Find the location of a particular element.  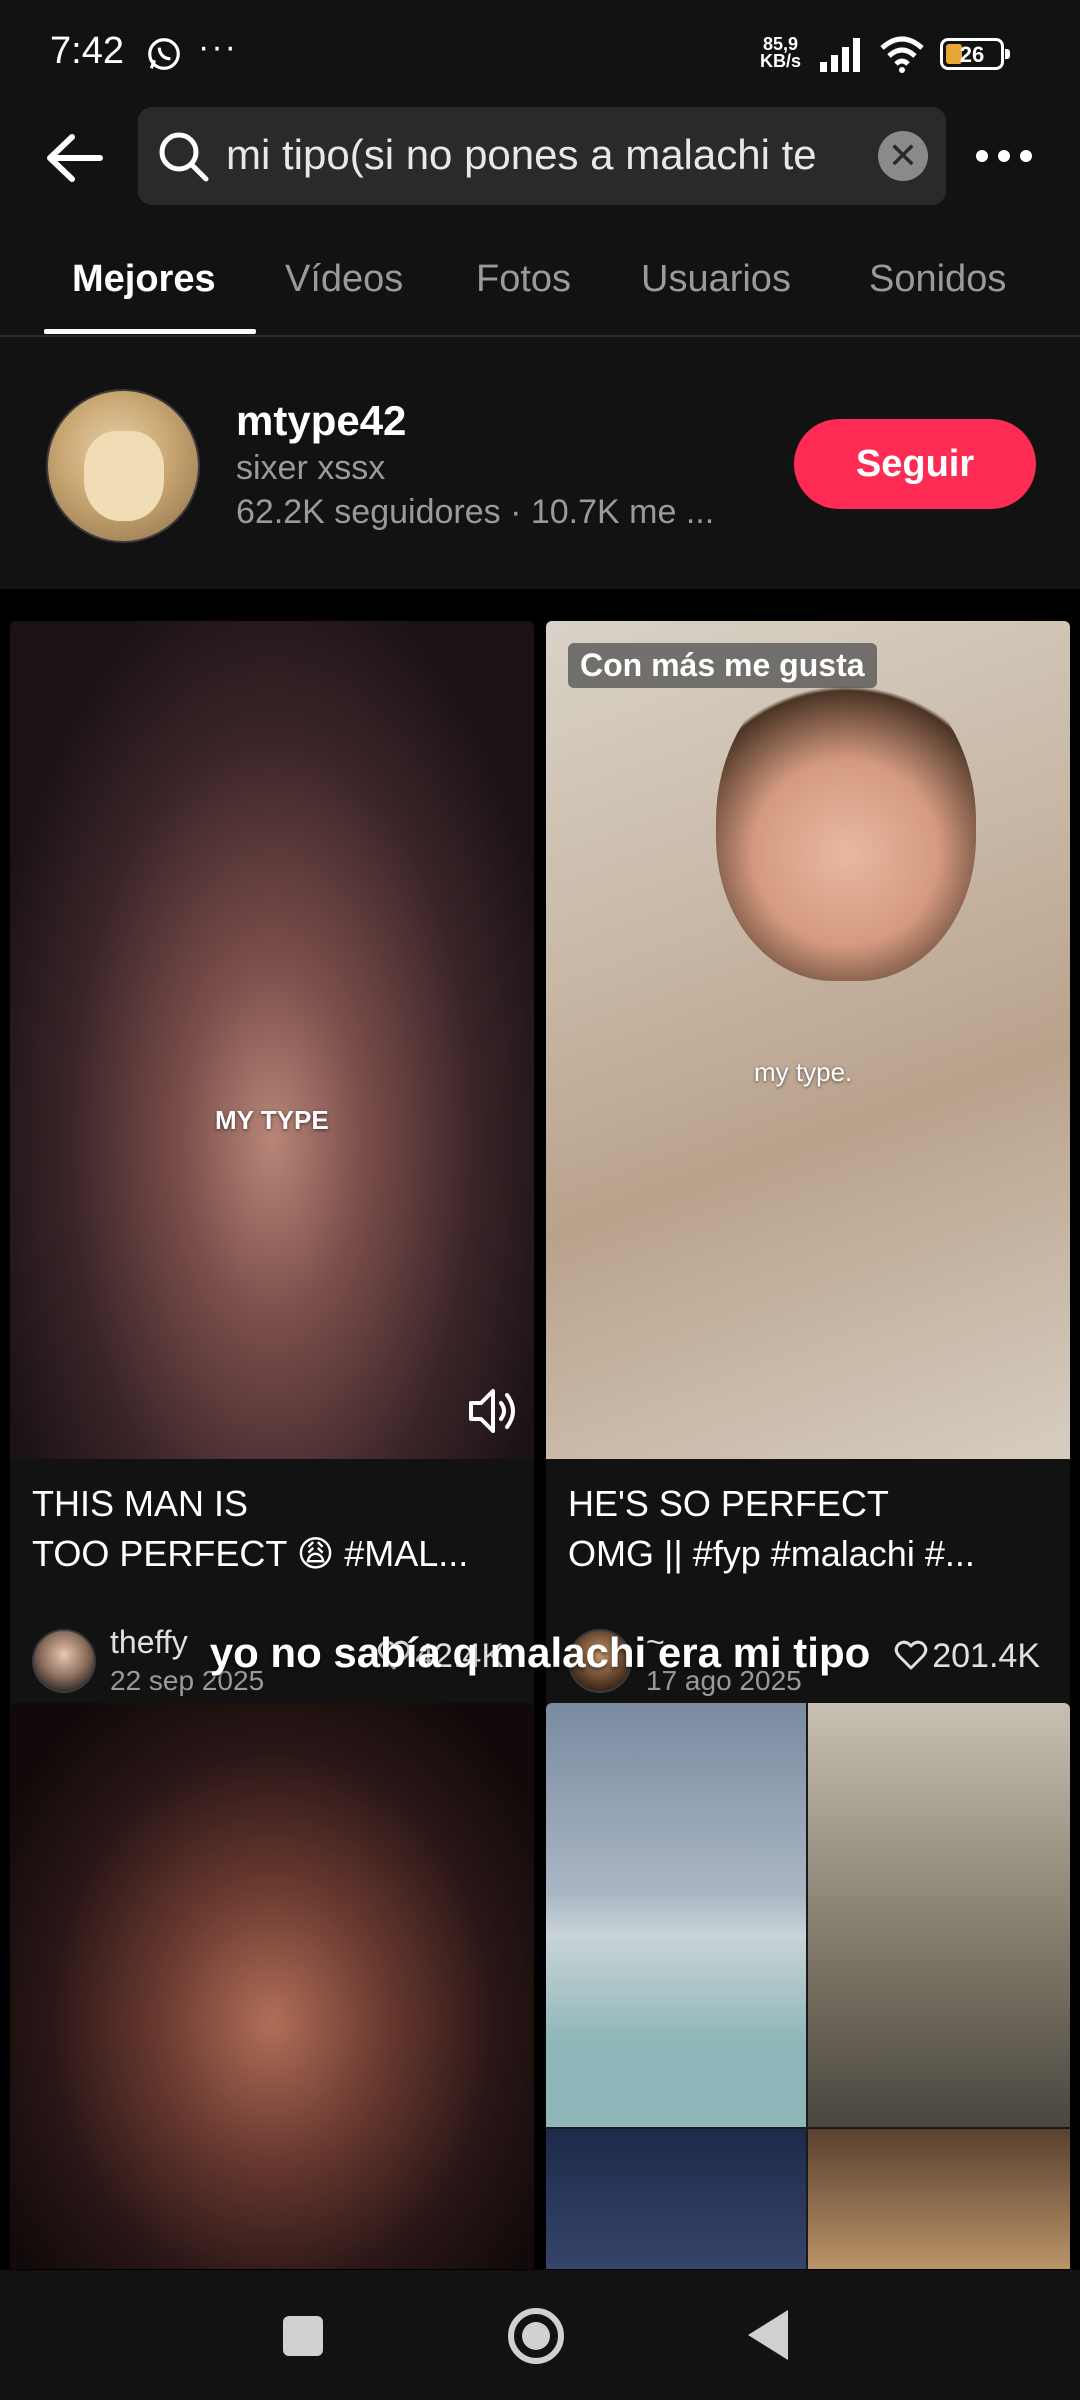

overlay-caption: yo no sabía q malachi era mi tipo is located at coordinates (540, 1652).